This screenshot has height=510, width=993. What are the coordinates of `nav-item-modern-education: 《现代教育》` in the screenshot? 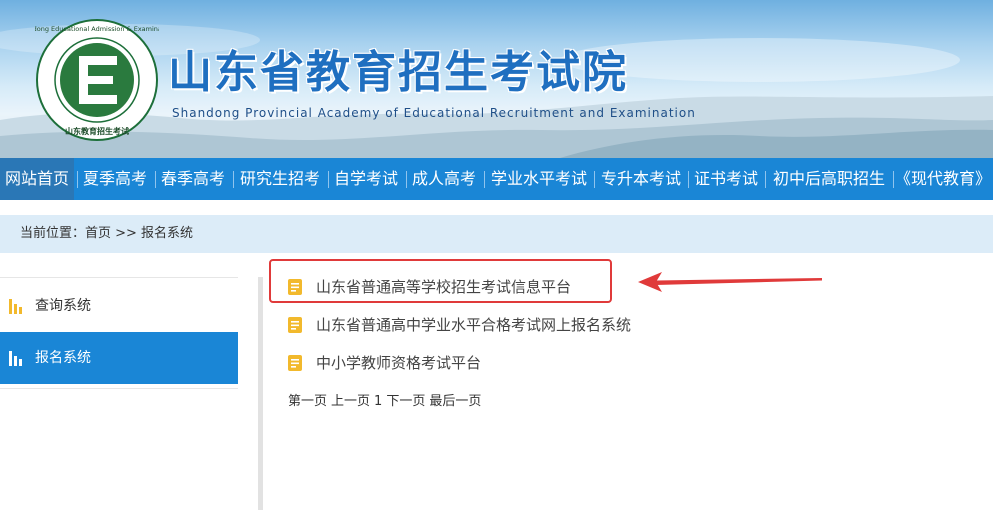 It's located at (944, 179).